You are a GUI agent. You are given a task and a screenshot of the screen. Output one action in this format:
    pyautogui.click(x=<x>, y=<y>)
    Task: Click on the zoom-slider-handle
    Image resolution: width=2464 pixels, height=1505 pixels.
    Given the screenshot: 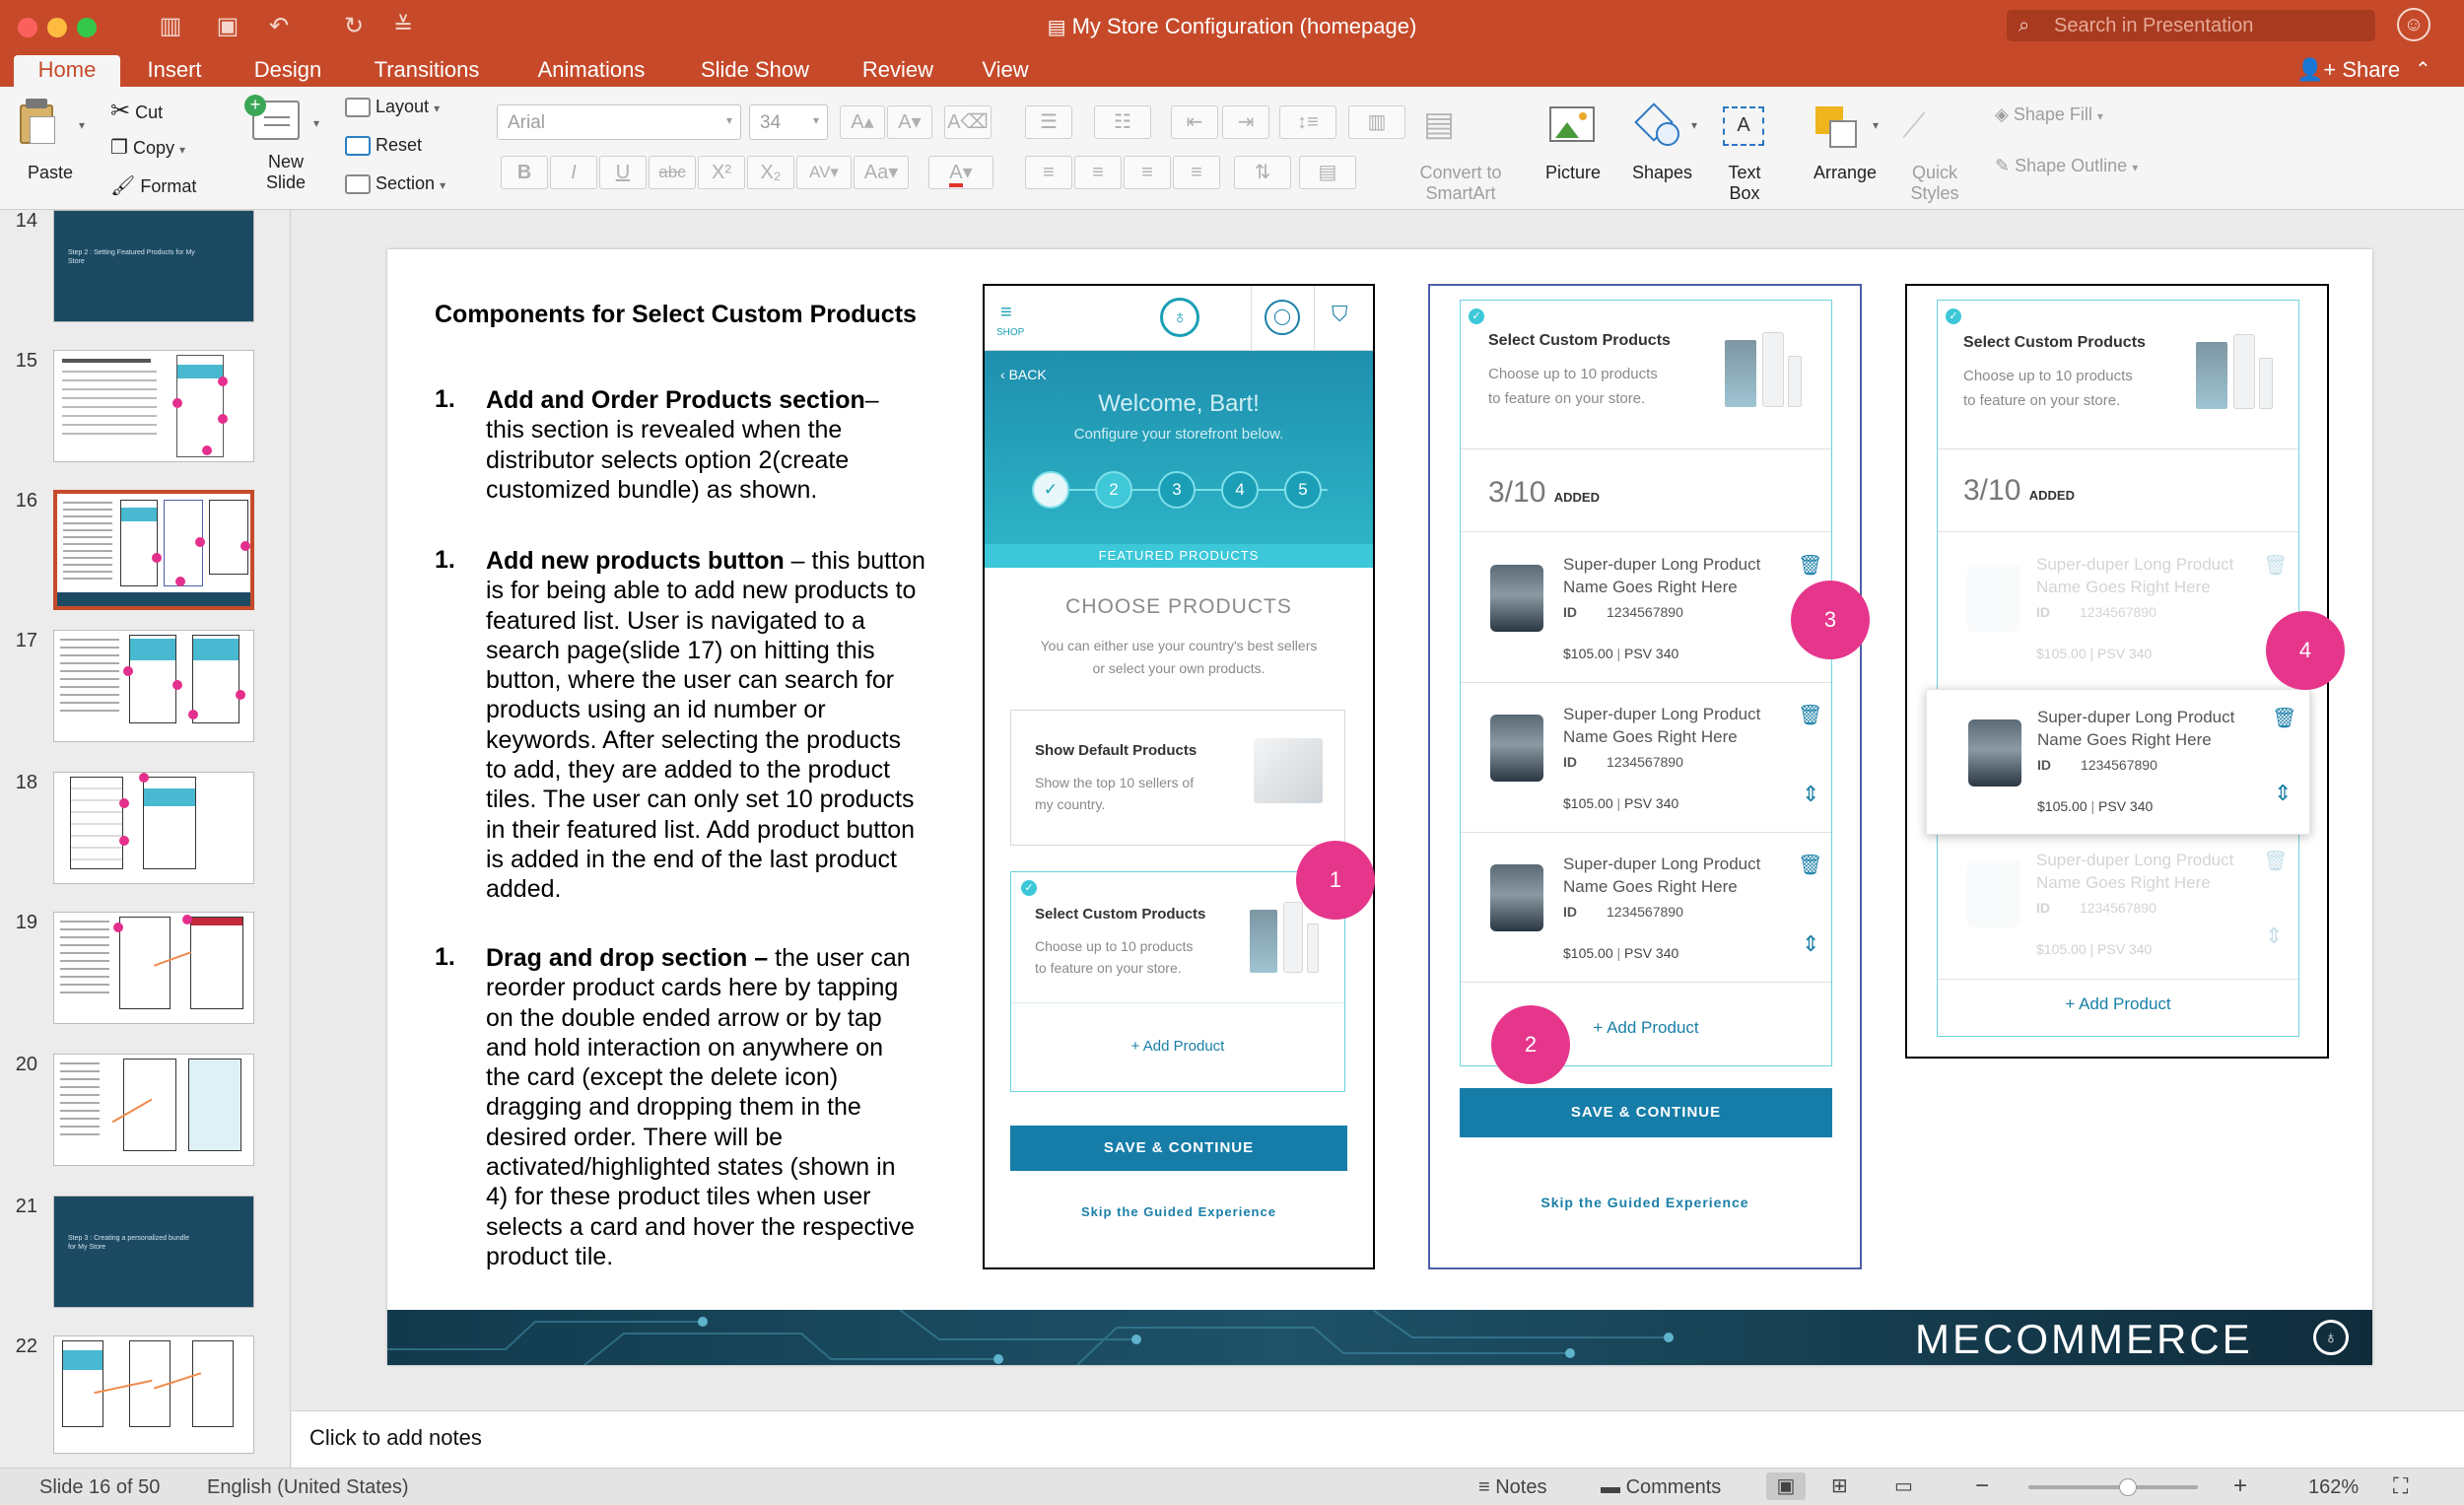 What is the action you would take?
    pyautogui.click(x=2128, y=1487)
    